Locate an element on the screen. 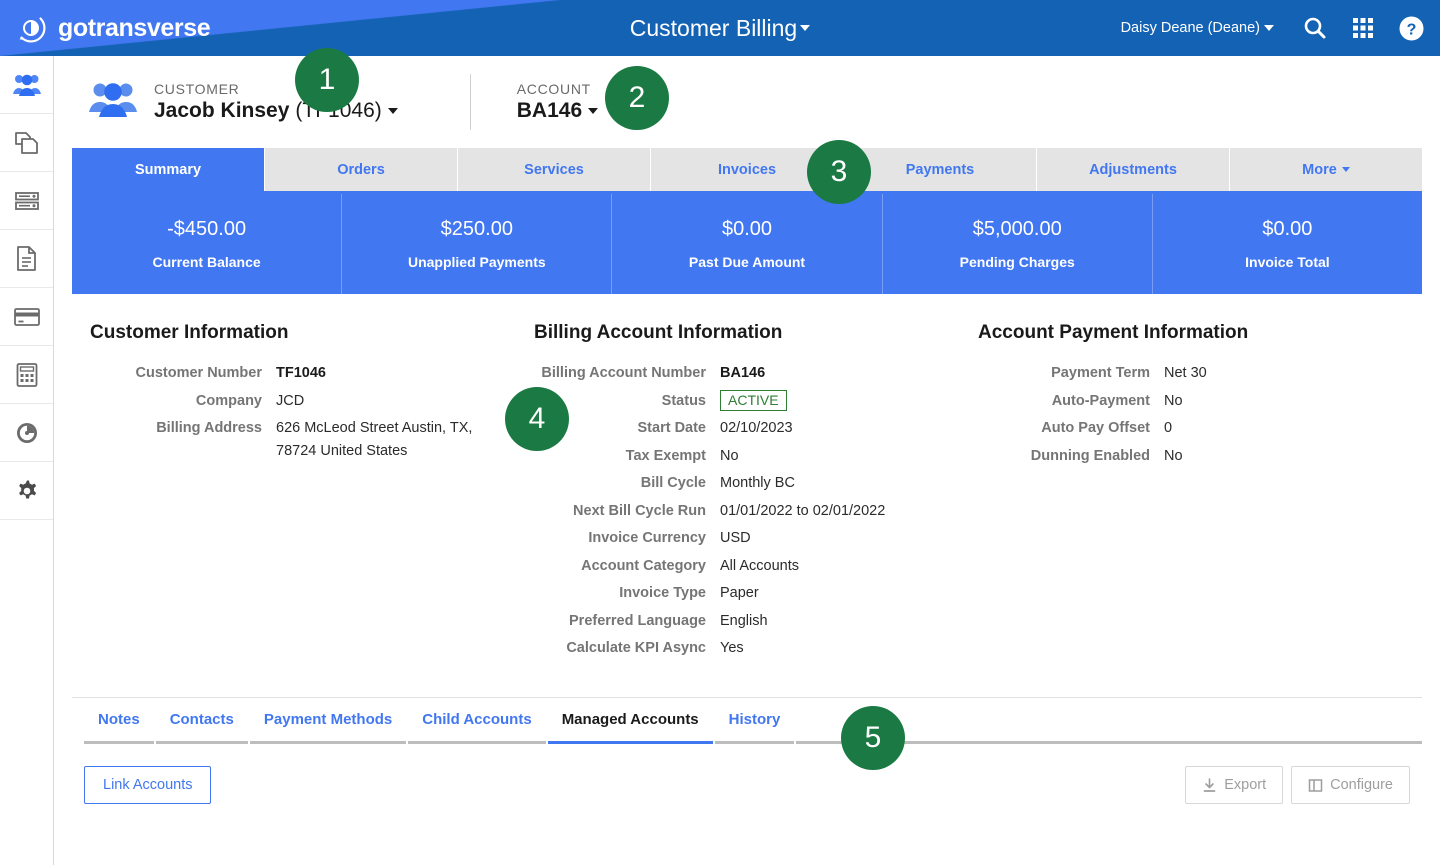 The width and height of the screenshot is (1440, 865). calculator-icon is located at coordinates (26, 374).